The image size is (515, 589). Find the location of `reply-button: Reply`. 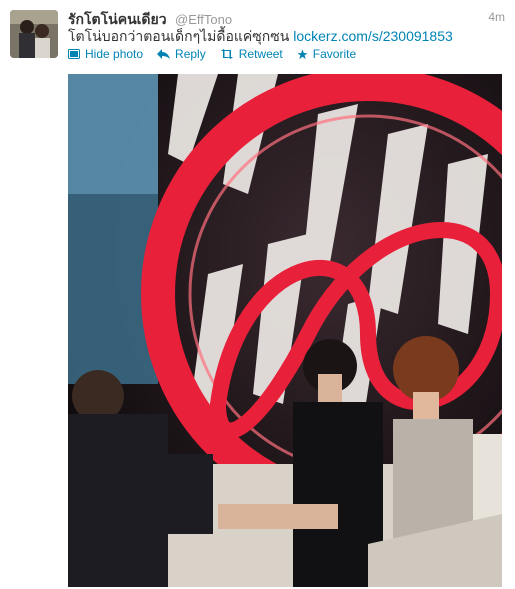

reply-button: Reply is located at coordinates (181, 54).